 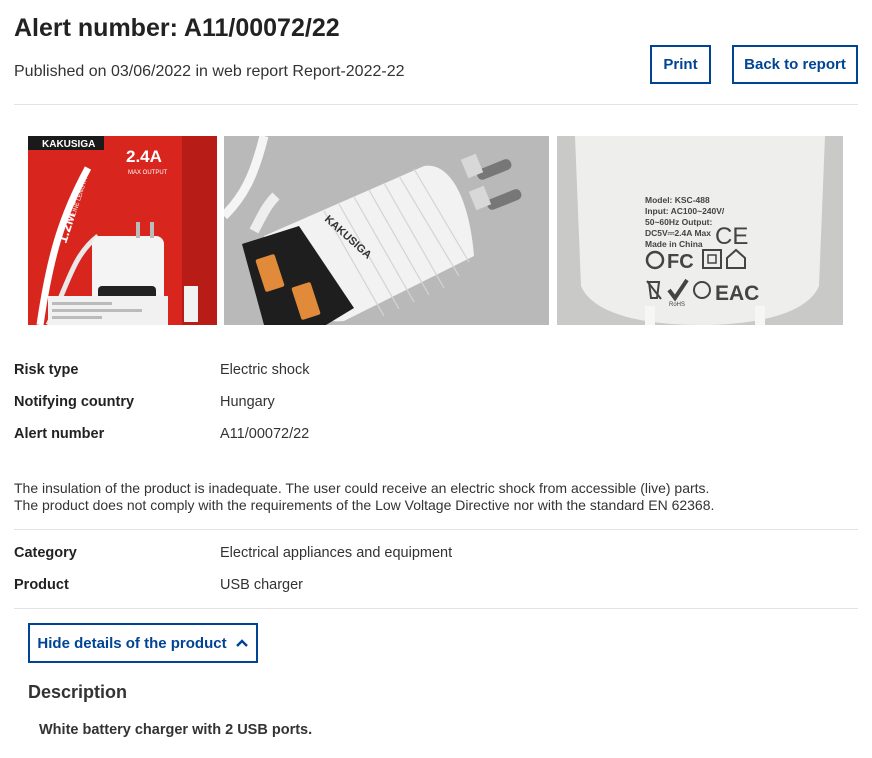 I want to click on label-line-3: 50~60Hz Output:, so click(x=678, y=222).